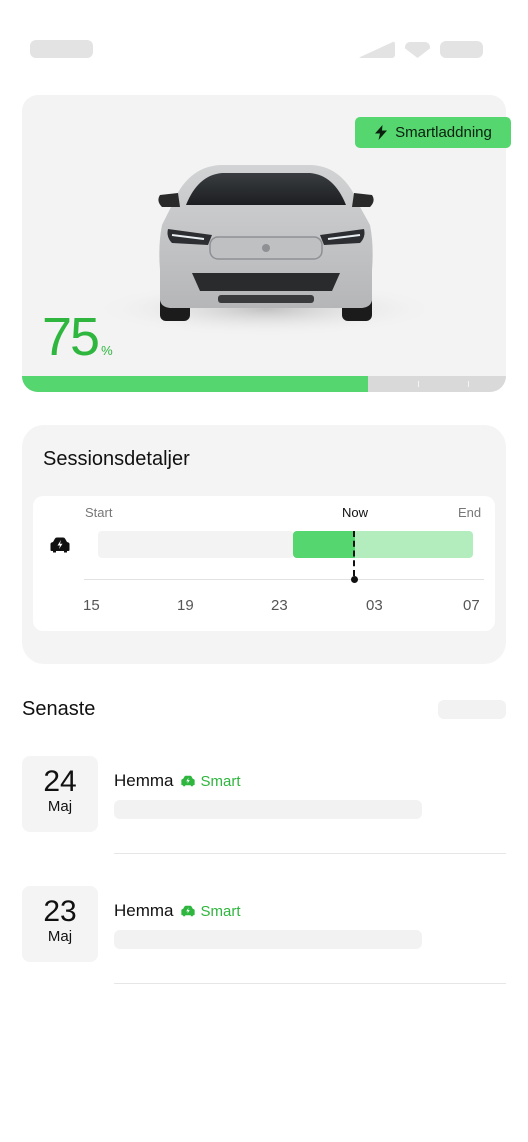 Image resolution: width=528 pixels, height=1142 pixels. I want to click on session-day: 24, so click(60, 781).